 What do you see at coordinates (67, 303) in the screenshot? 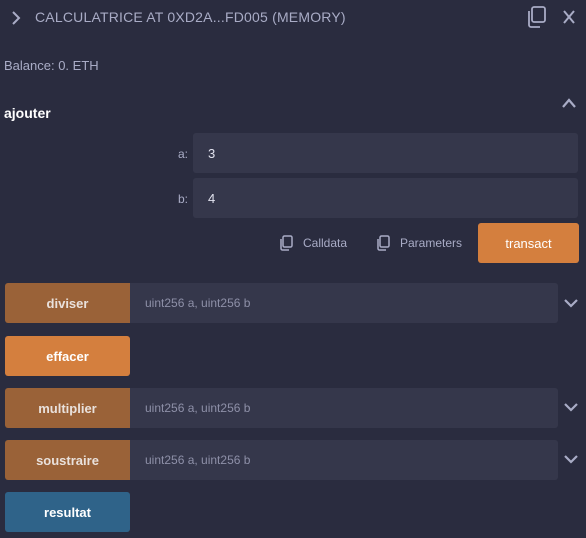
I see `diviser-button: diviser` at bounding box center [67, 303].